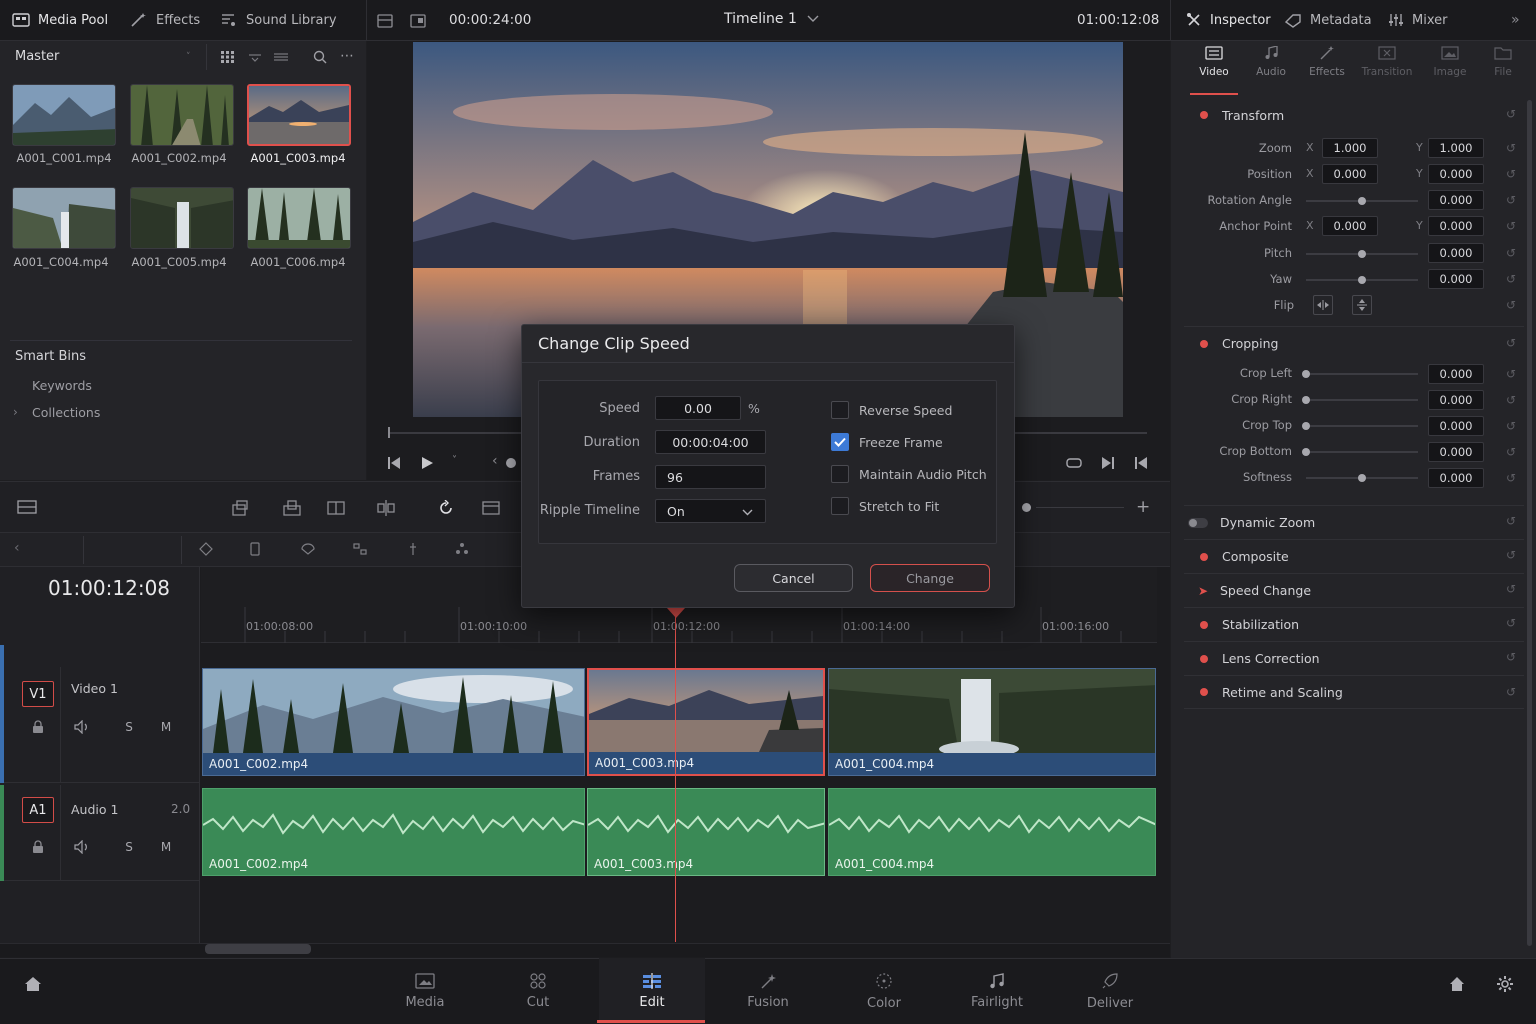  Describe the element at coordinates (1503, 70) in the screenshot. I see `inspector-tab-file: File` at that location.